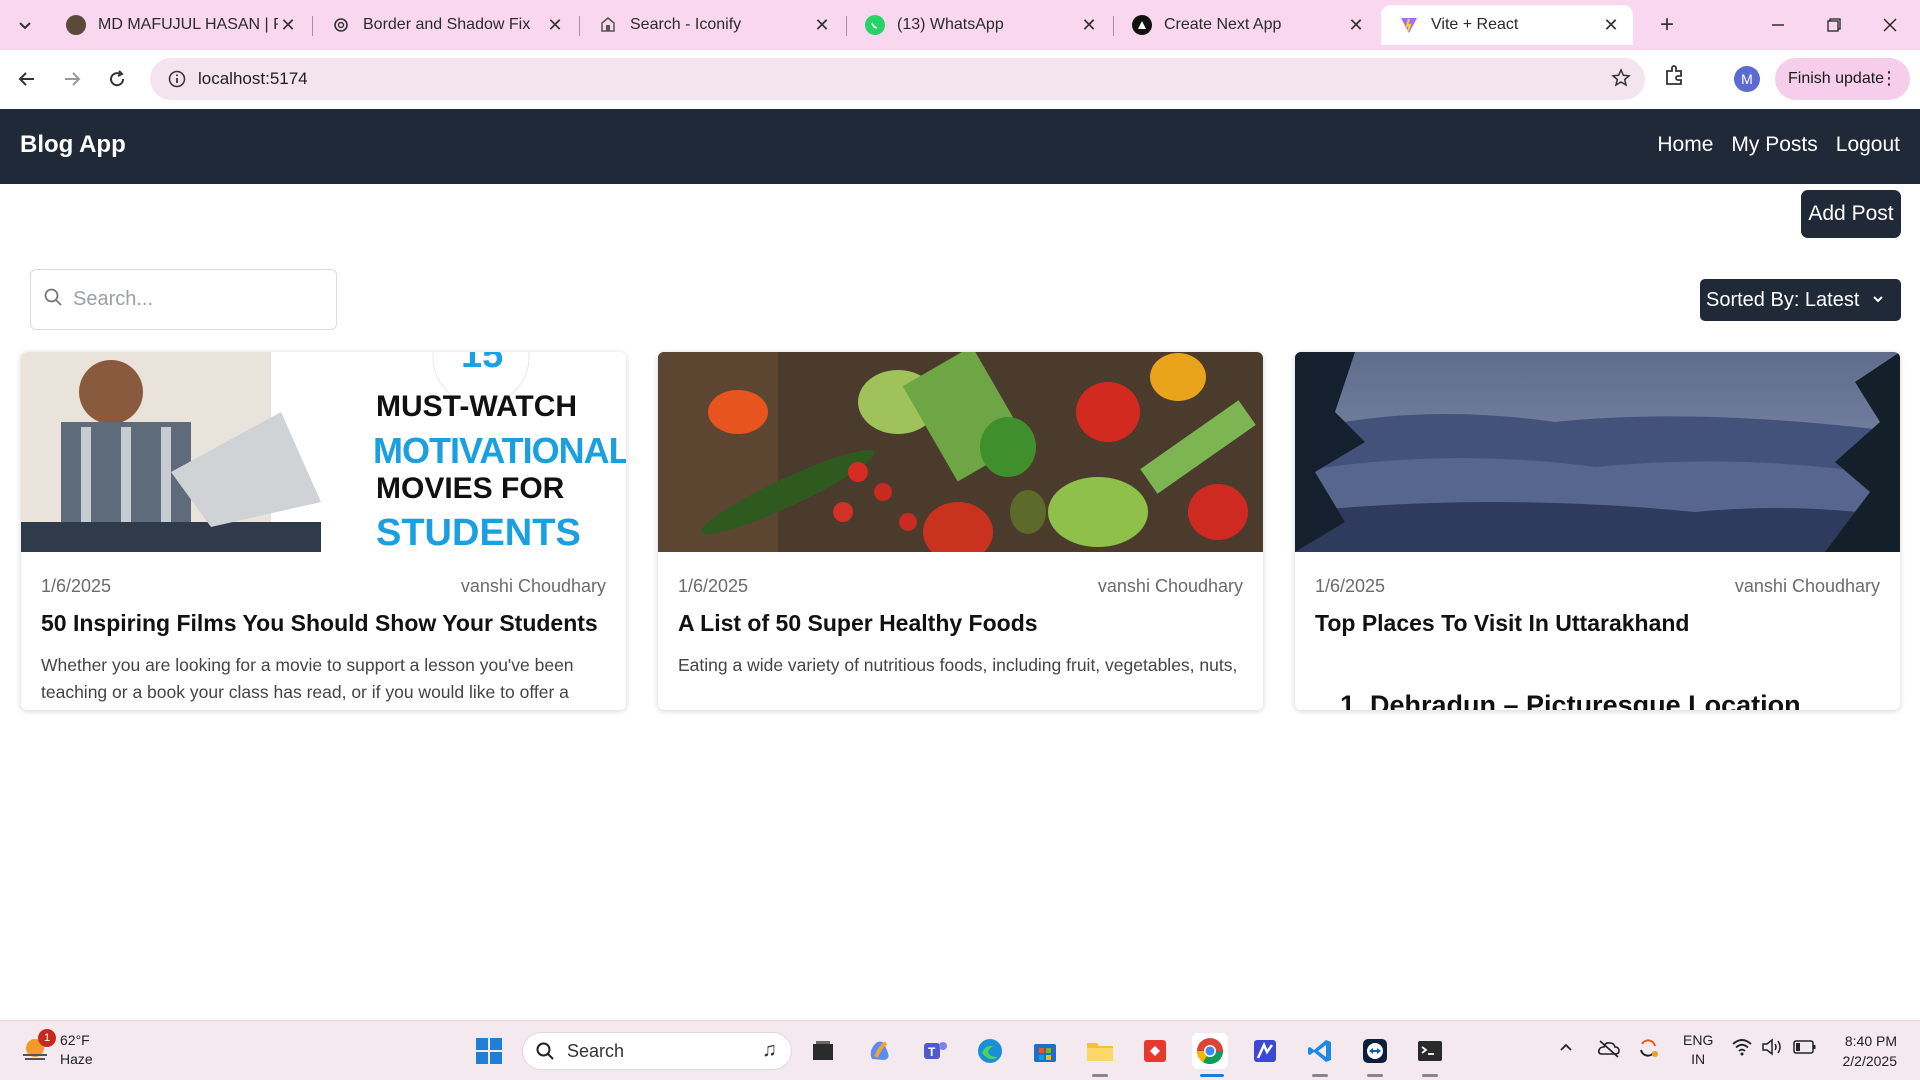 The image size is (1920, 1080). Describe the element at coordinates (960, 146) in the screenshot. I see `app-navbar: Blog App Home My Posts Logout` at that location.